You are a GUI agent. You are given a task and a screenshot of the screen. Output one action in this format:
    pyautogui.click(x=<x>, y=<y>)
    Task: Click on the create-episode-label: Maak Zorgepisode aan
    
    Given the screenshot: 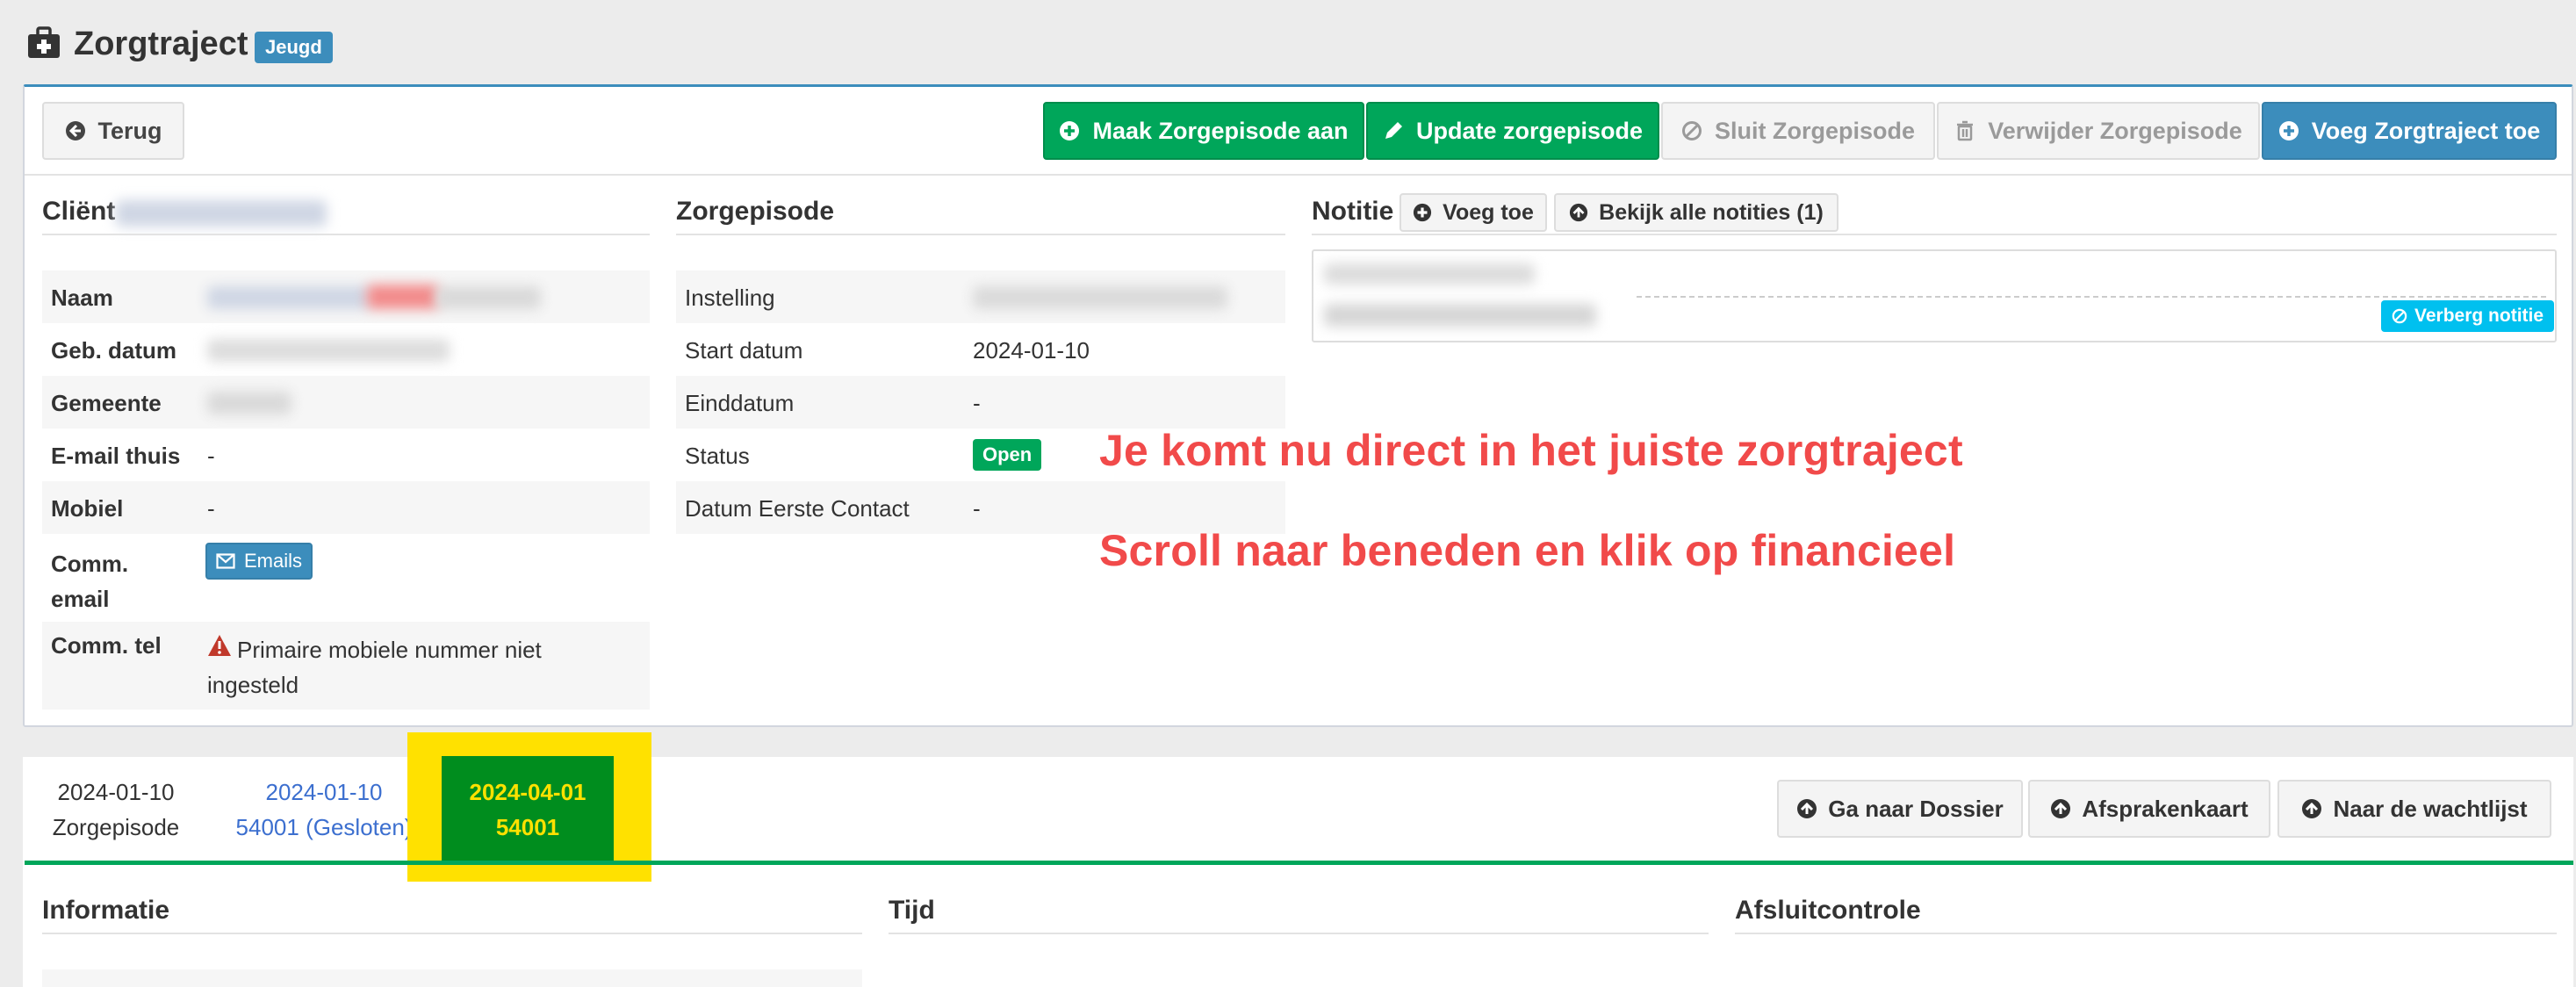 What is the action you would take?
    pyautogui.click(x=1220, y=130)
    